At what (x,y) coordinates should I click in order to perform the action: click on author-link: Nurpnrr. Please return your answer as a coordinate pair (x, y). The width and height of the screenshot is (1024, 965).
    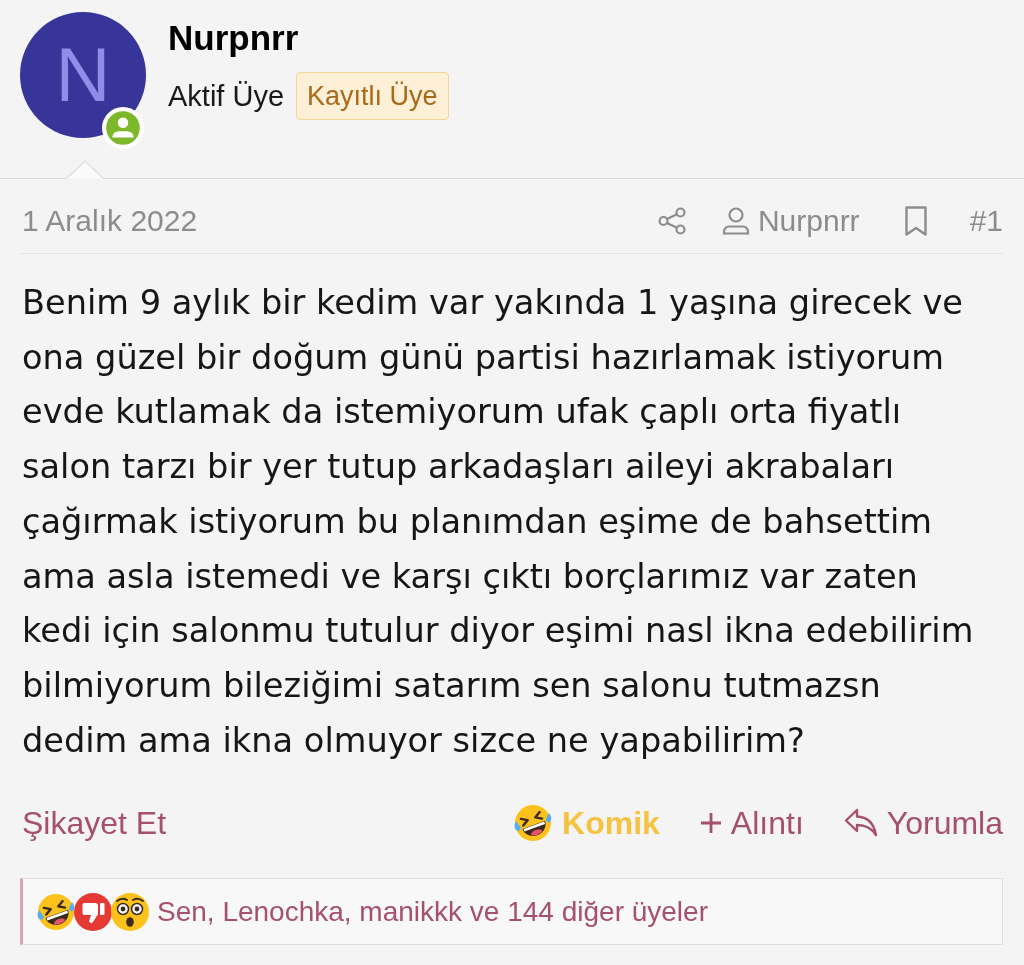
    Looking at the image, I should click on (790, 221).